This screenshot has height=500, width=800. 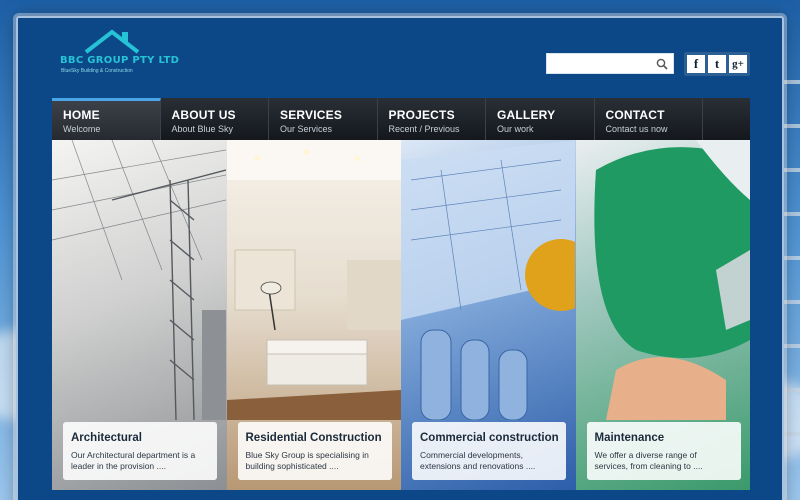 I want to click on facebook-icon: f, so click(x=696, y=64).